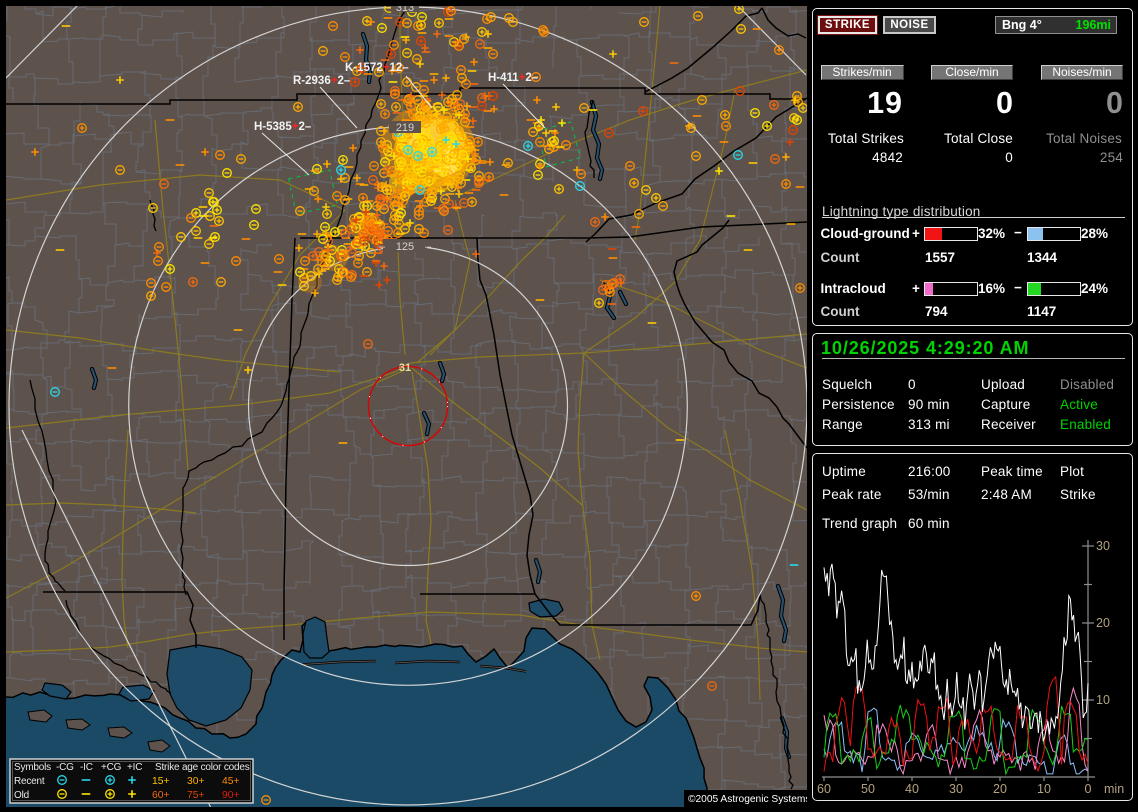  Describe the element at coordinates (230, 781) in the screenshot. I see `svg-text: 45+` at that location.